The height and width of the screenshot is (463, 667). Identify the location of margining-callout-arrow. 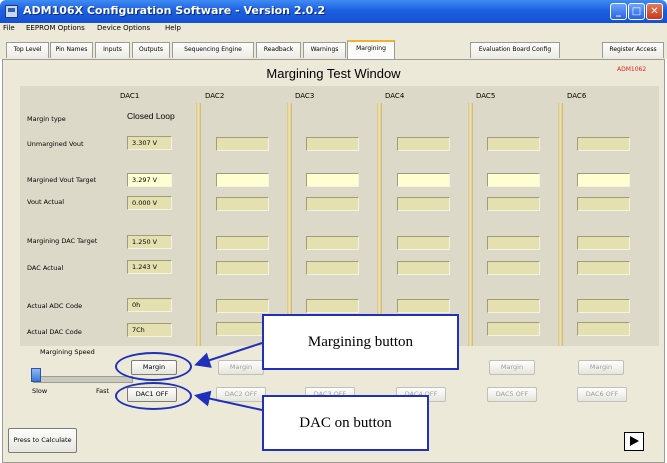
(228, 355).